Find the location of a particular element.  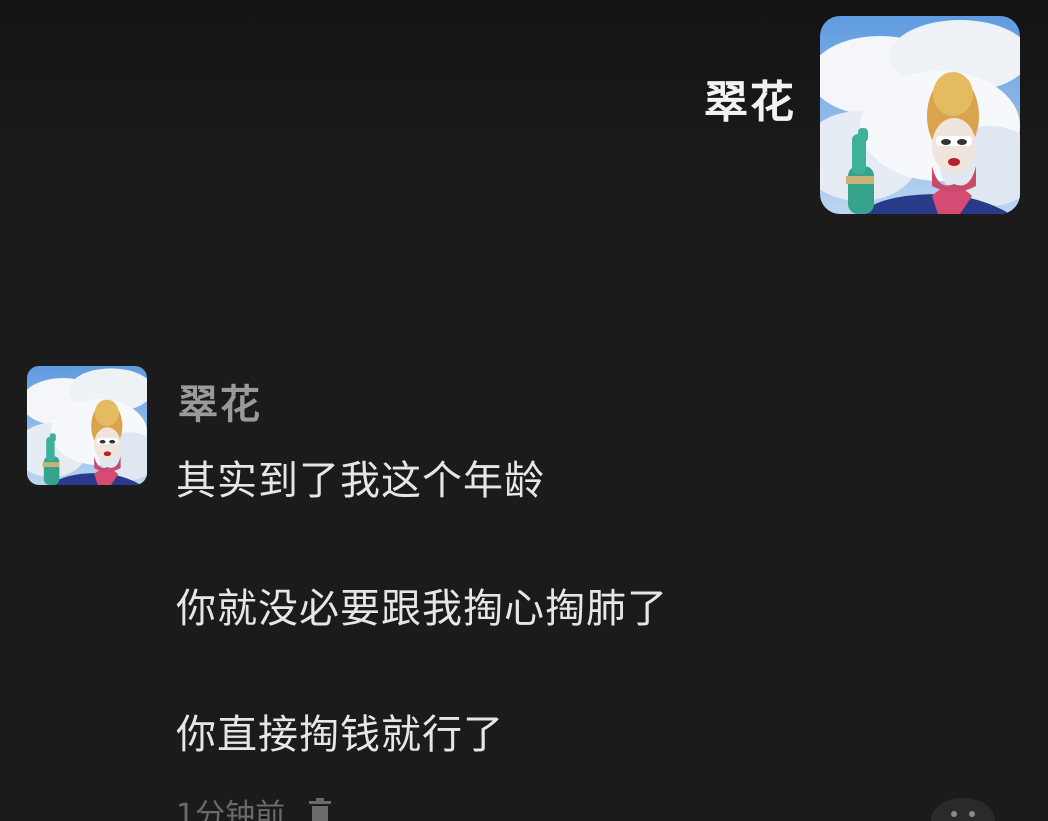

comment-text-line: 你就没必要跟我掏心掏肺了 is located at coordinates (422, 609).